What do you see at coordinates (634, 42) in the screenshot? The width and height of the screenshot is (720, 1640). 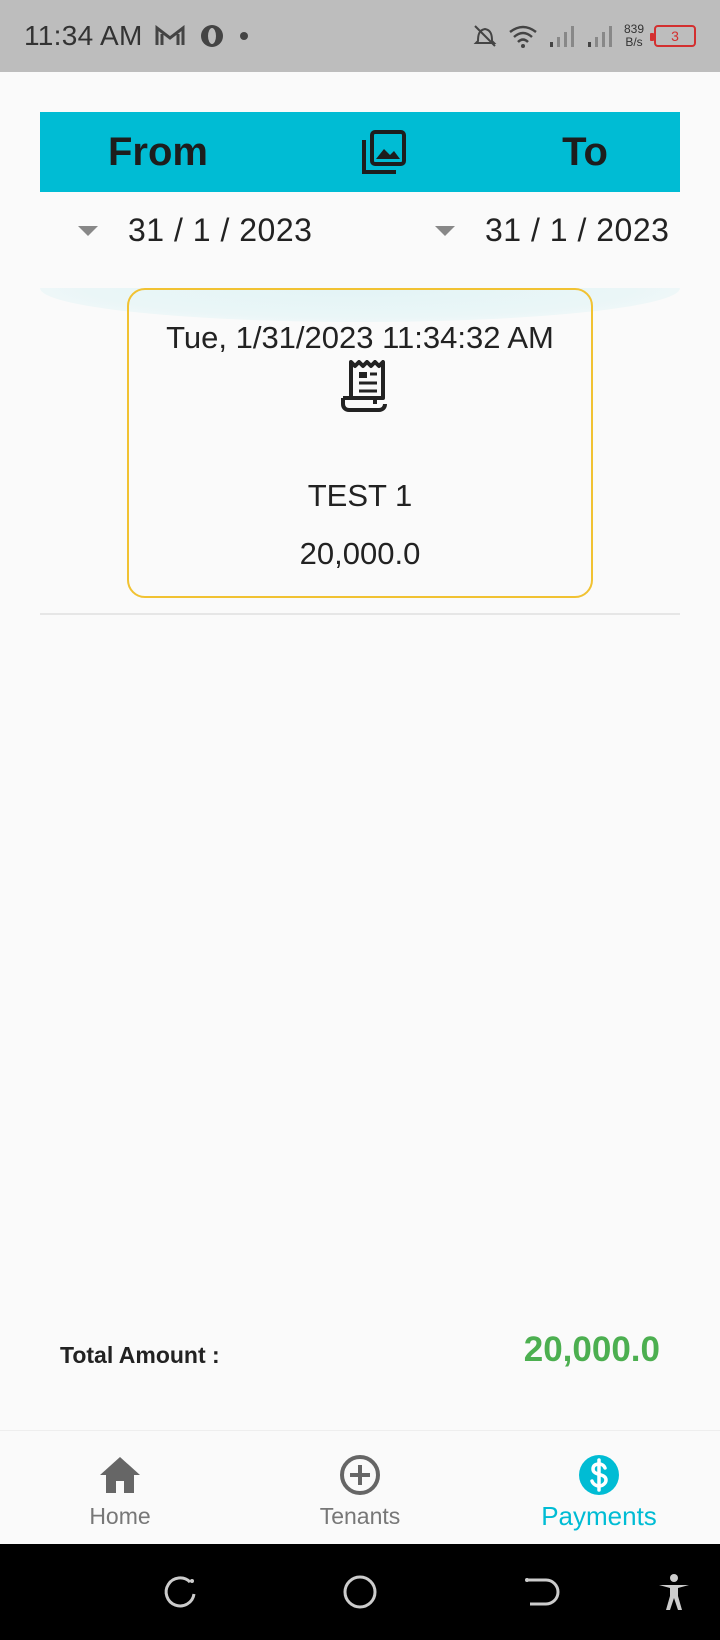 I see `network-speed-unit: B/s` at bounding box center [634, 42].